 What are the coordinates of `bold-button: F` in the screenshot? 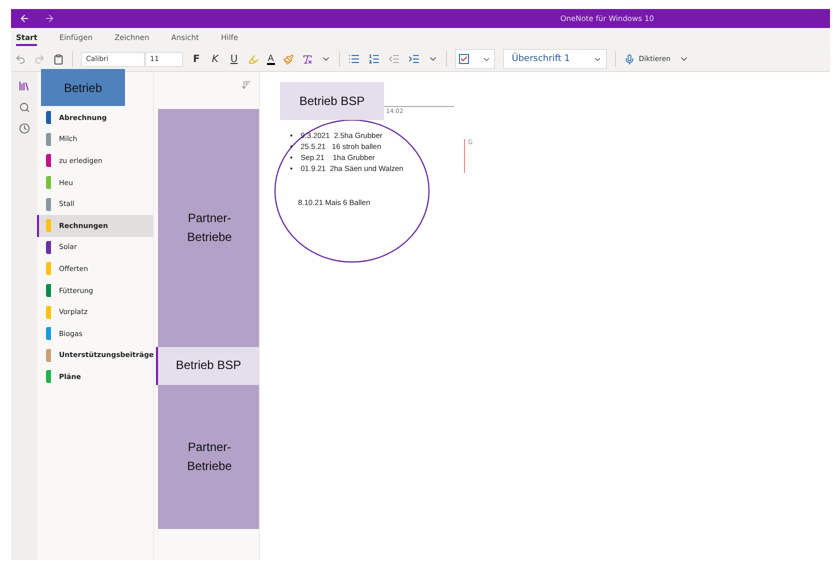 It's located at (196, 59).